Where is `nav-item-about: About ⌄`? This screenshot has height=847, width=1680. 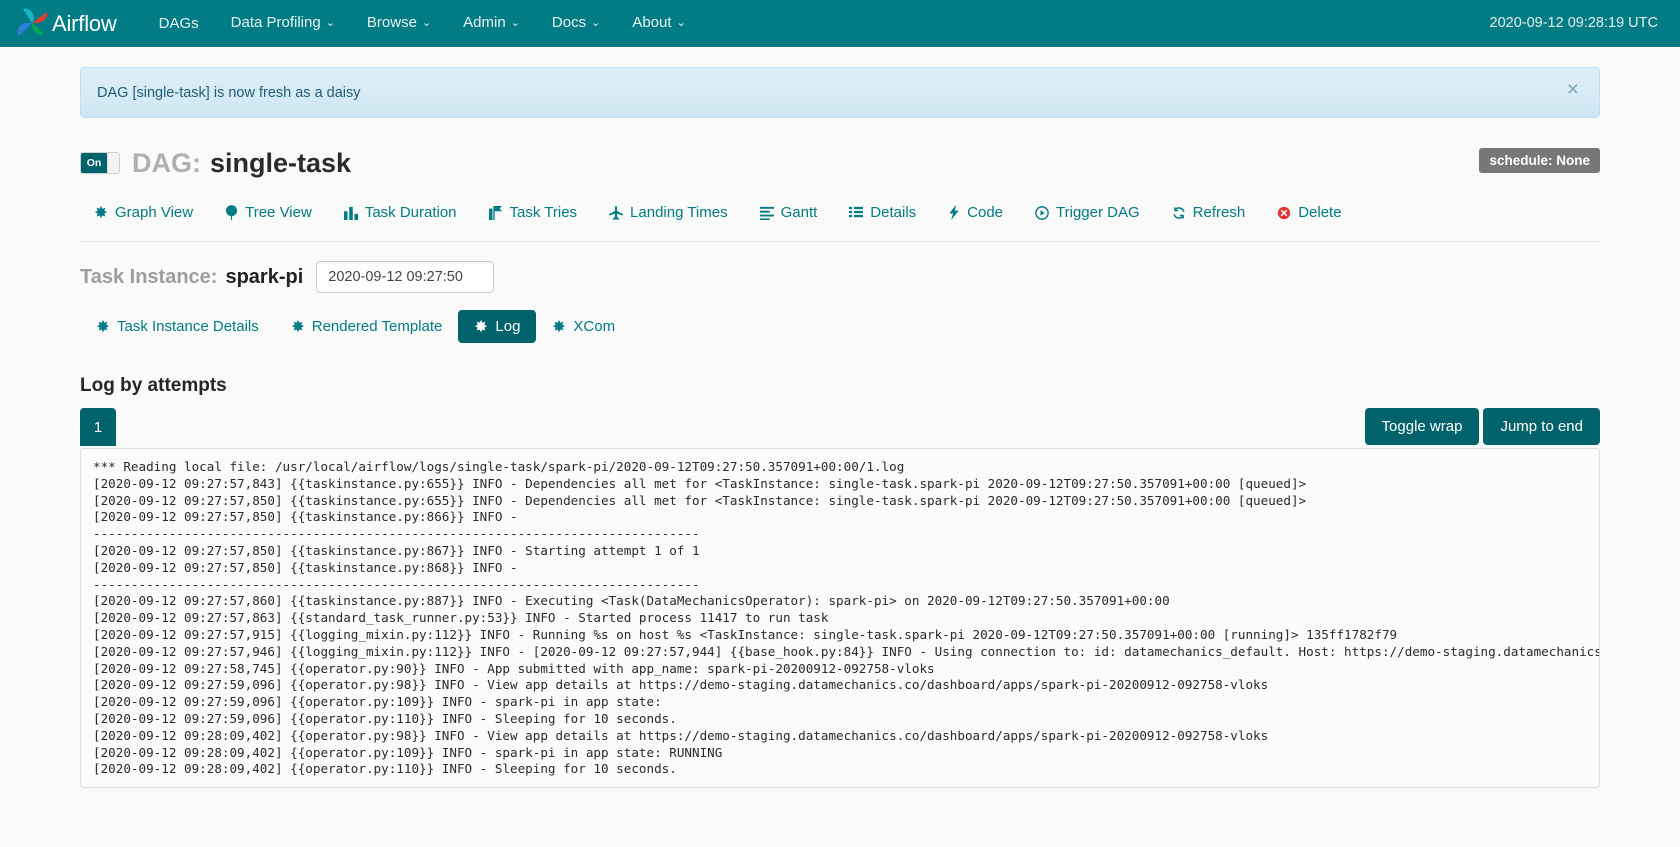
nav-item-about: About ⌄ is located at coordinates (658, 24).